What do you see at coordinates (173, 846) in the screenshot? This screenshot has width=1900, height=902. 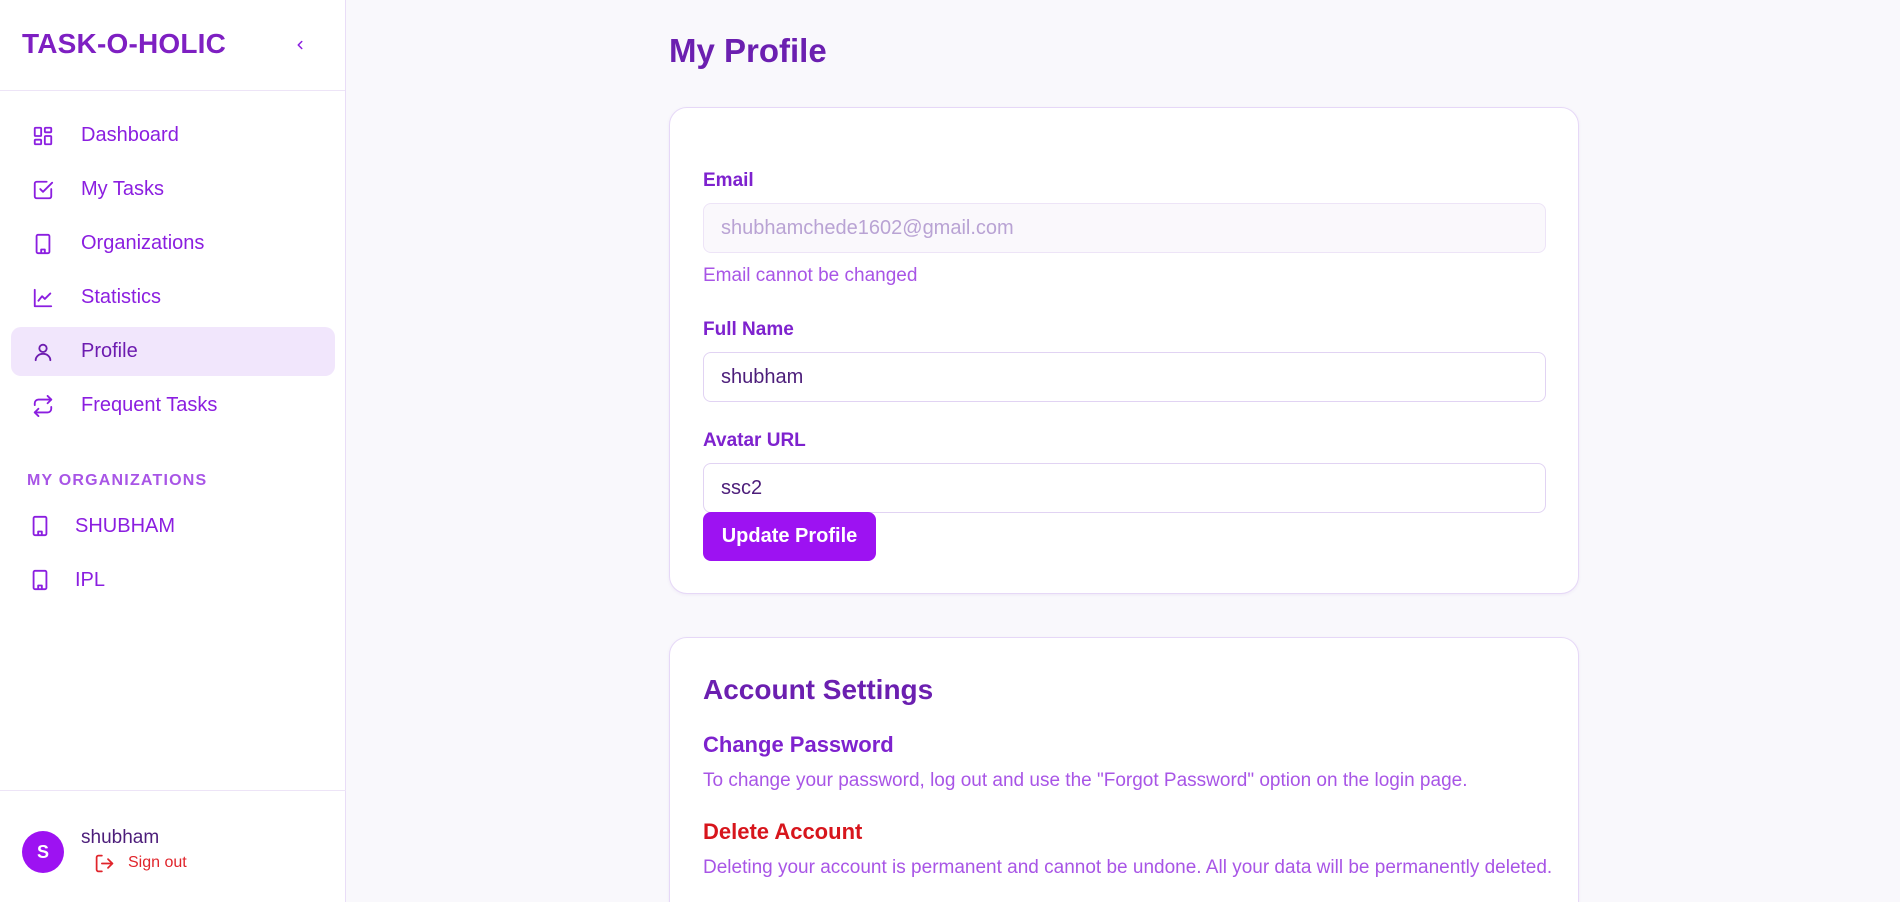 I see `user-footer: S shubham Sign out` at bounding box center [173, 846].